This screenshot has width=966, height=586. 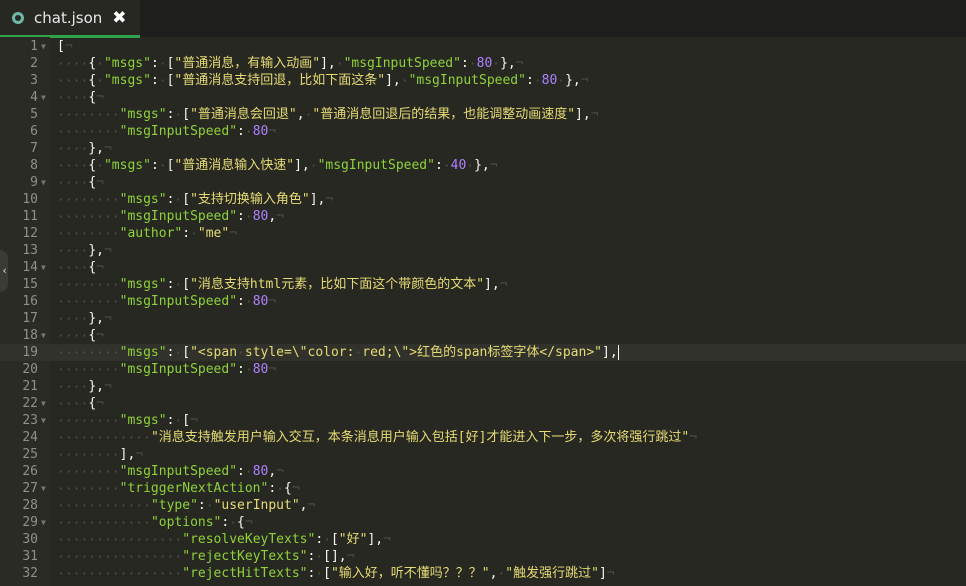 What do you see at coordinates (483, 505) in the screenshot?
I see `code-line: 28 "type": "userInput",` at bounding box center [483, 505].